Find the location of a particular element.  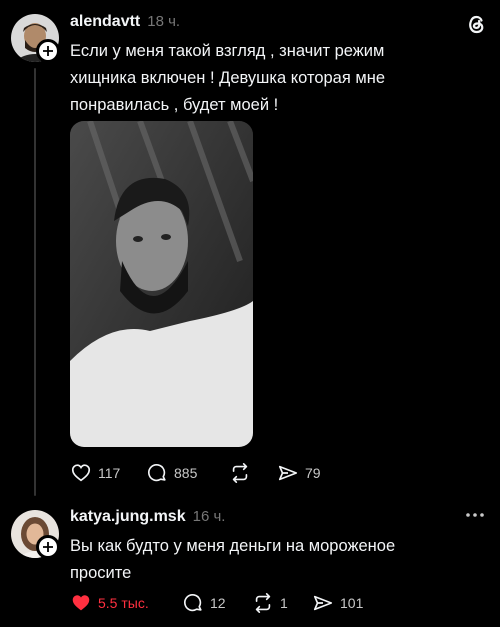

reply-repost-button: 1 is located at coordinates (270, 603).